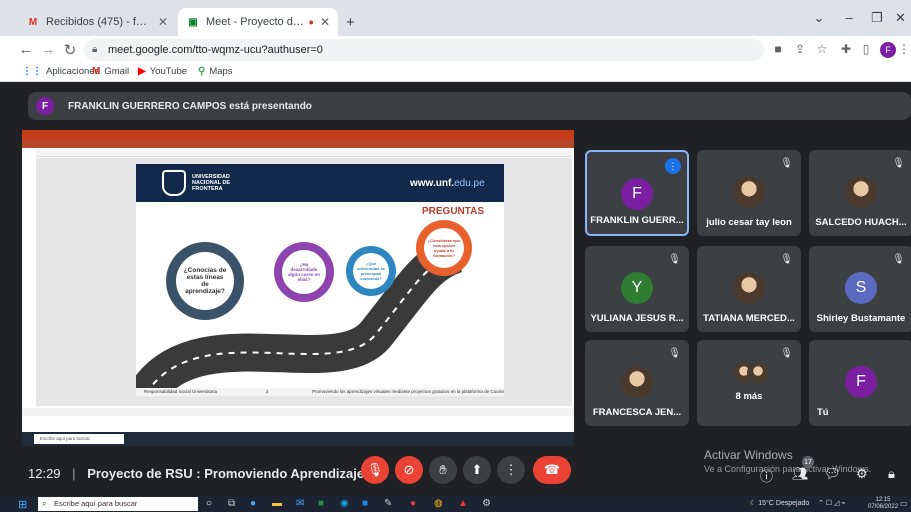 The height and width of the screenshot is (512, 911). I want to click on forward-icon: →, so click(48, 49).